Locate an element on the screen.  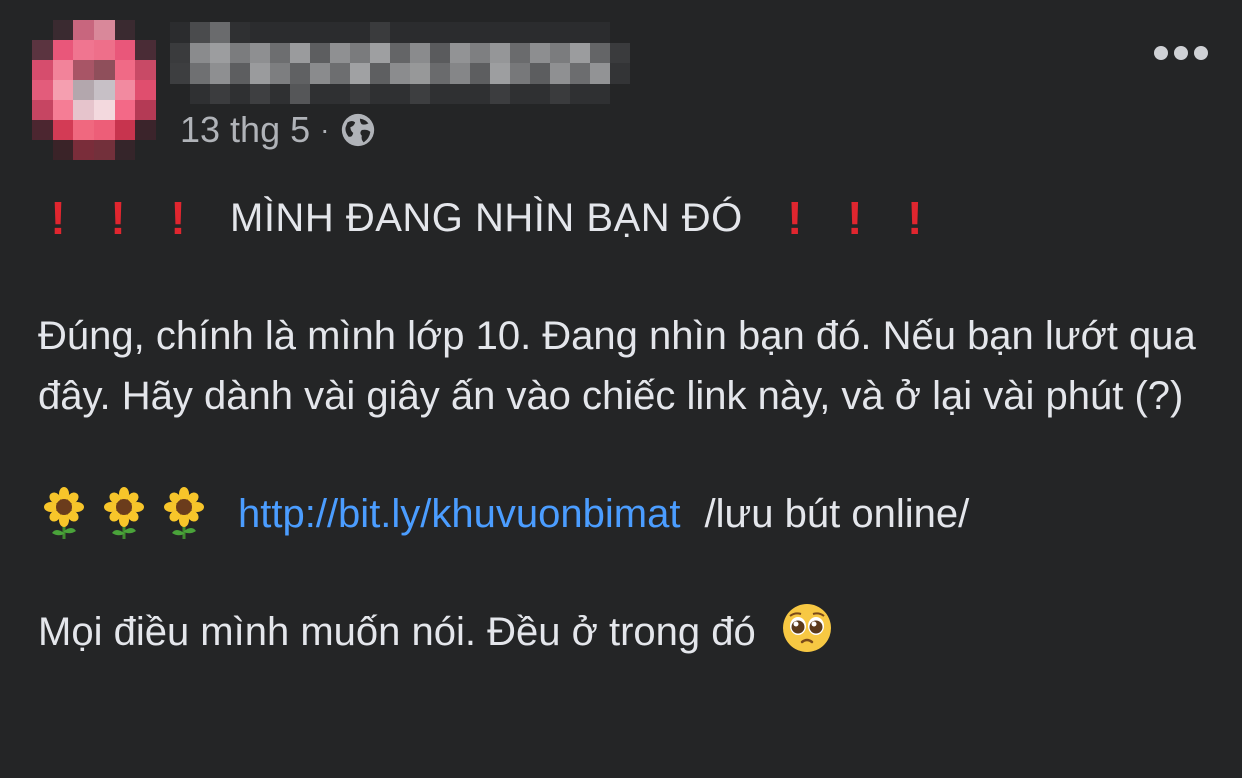
post-headline-line: ! ! ! MÌNH ĐANG NHÌN BẠN ĐÓ ! ! ! is located at coordinates (623, 218).